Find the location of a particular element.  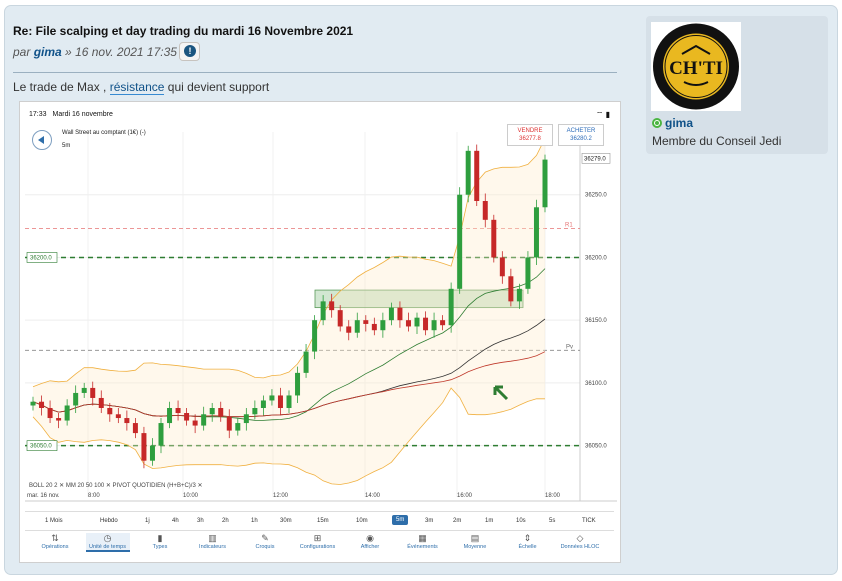

timeframe-1-mois: 1 Mois is located at coordinates (54, 521).